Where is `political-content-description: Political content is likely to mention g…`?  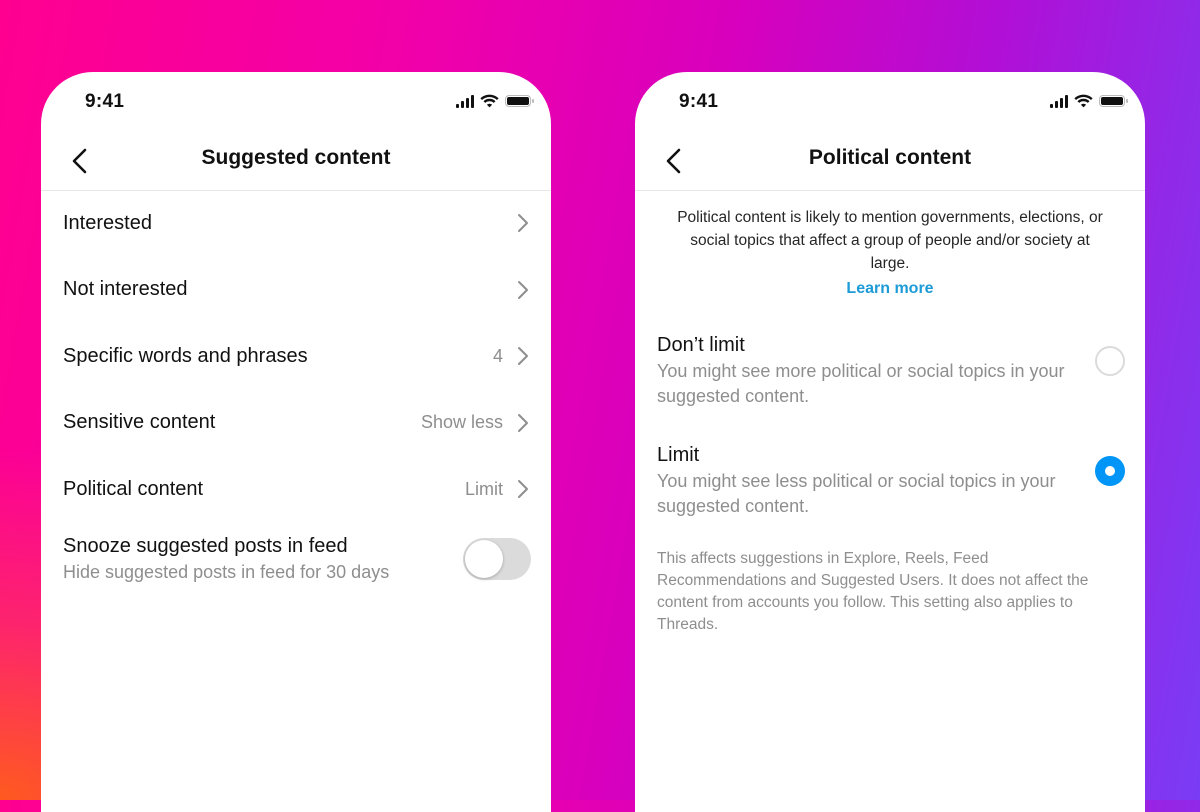
political-content-description: Political content is likely to mention g… is located at coordinates (890, 240).